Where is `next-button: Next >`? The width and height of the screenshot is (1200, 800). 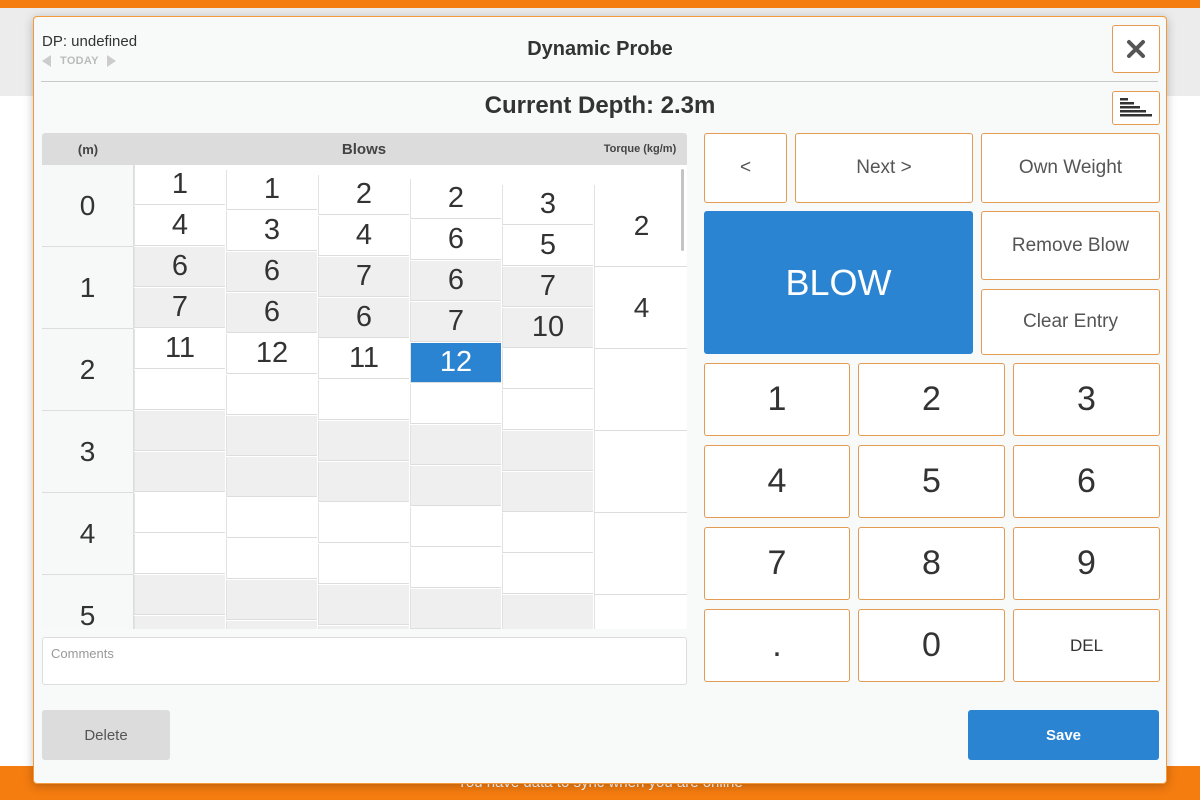 next-button: Next > is located at coordinates (884, 168).